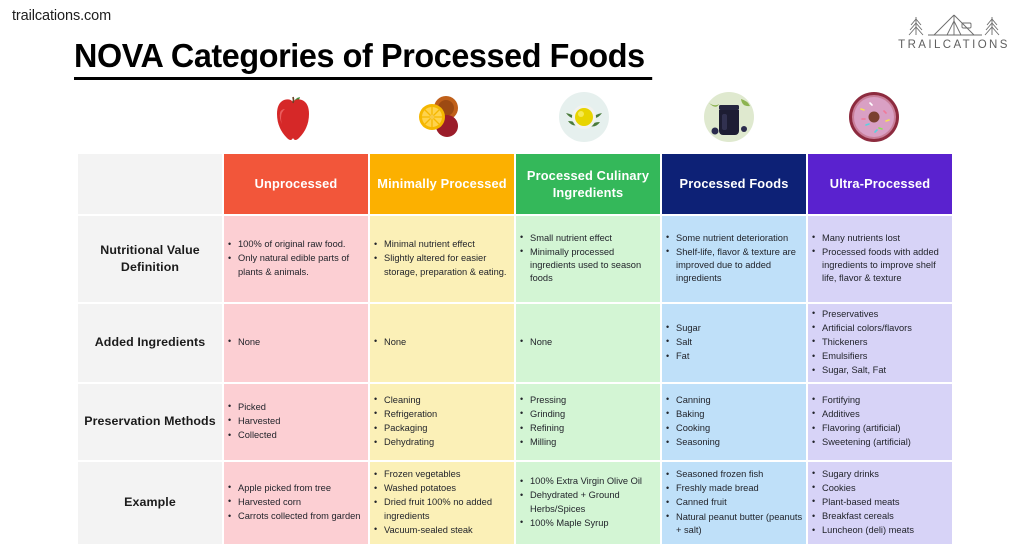 Image resolution: width=1024 pixels, height=546 pixels. What do you see at coordinates (298, 516) in the screenshot?
I see `list-item: Carrots collected from garden` at bounding box center [298, 516].